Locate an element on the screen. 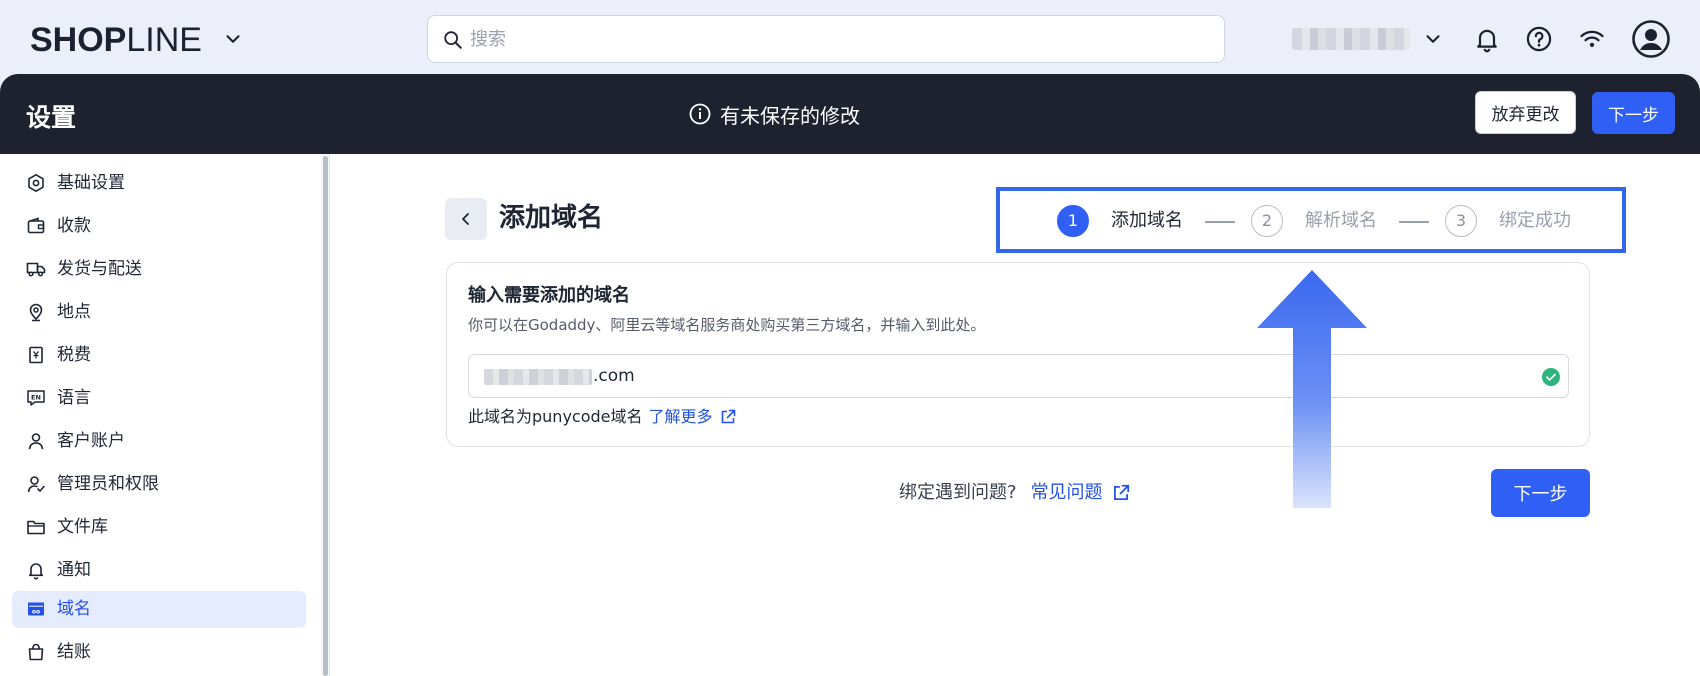  step-2-number: 2 is located at coordinates (1267, 221).